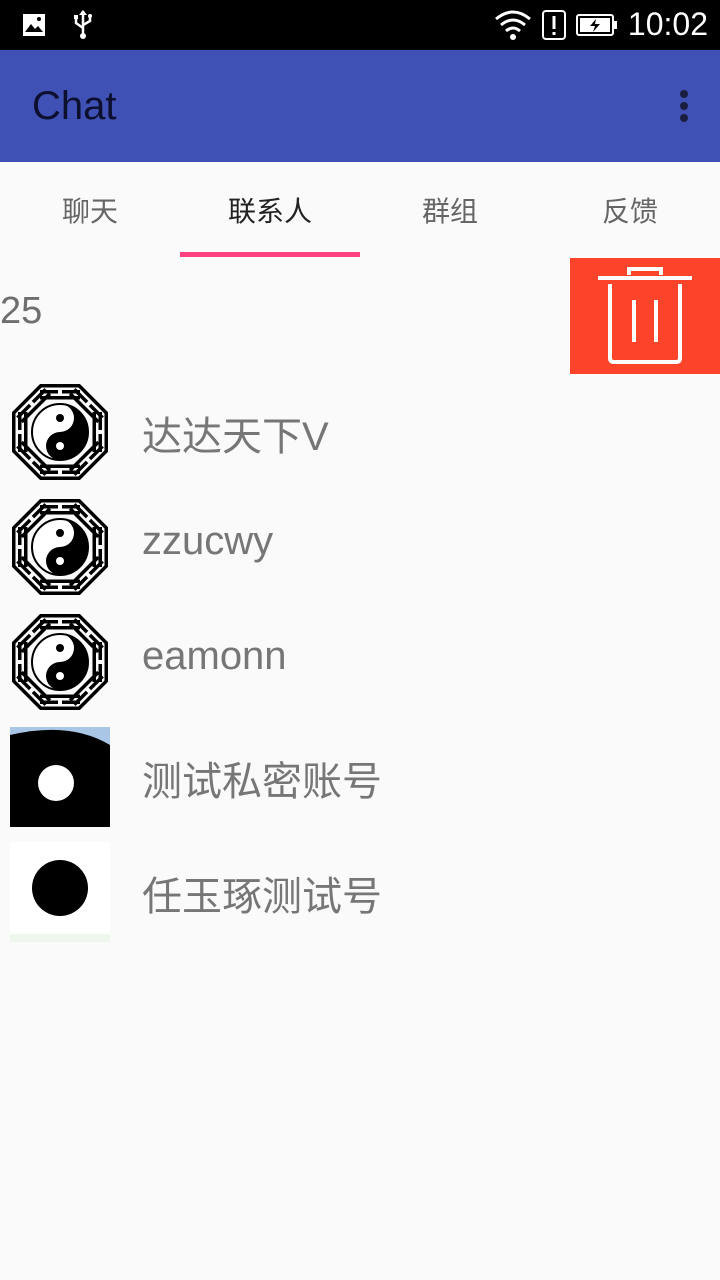 The image size is (720, 1280). I want to click on usb-icon, so click(83, 24).